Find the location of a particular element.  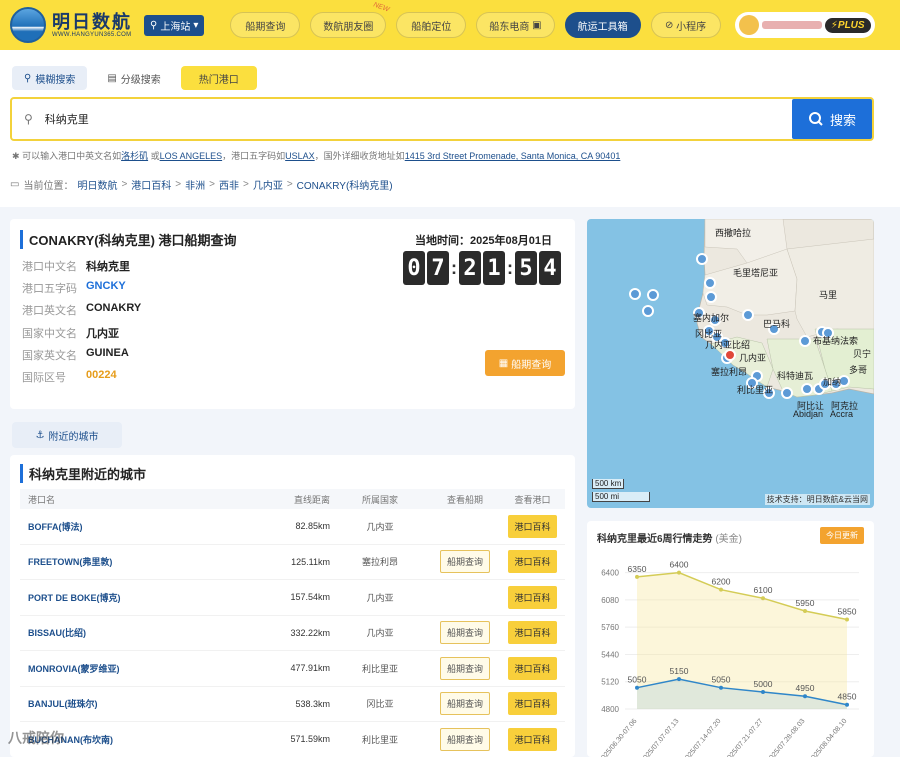

nav-item-schedule: 船期查询 is located at coordinates (265, 25).